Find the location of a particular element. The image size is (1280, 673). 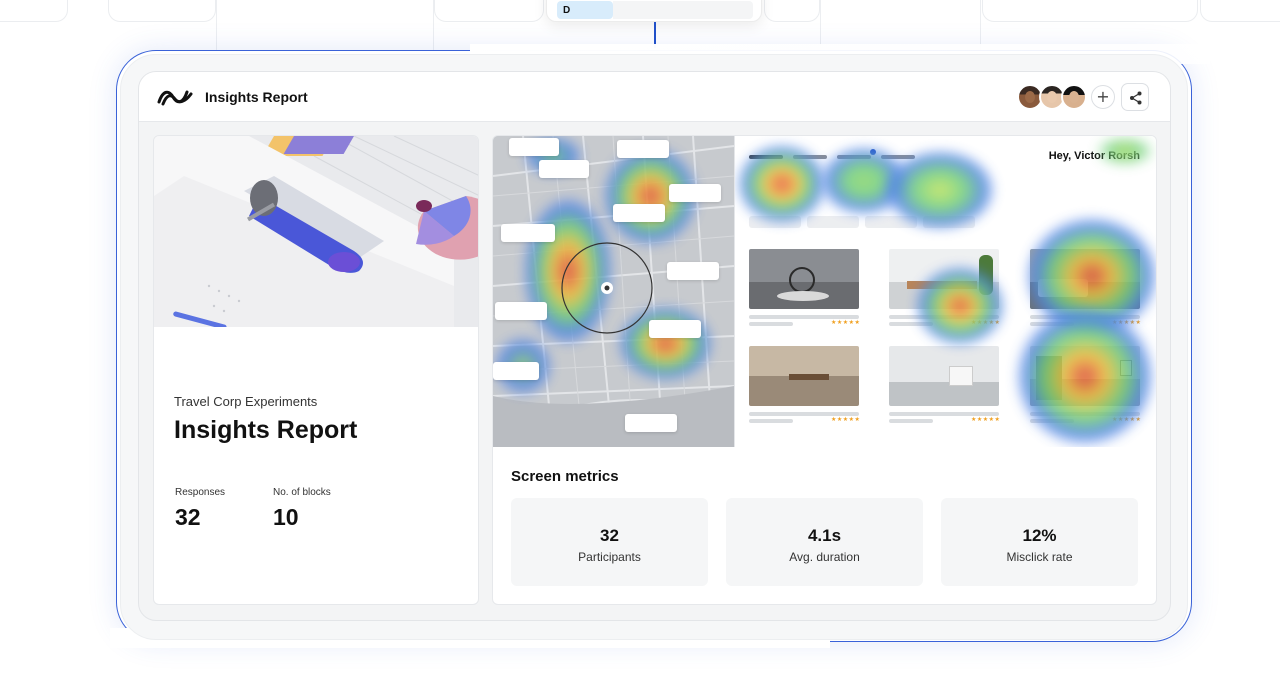

share-icon is located at coordinates (1136, 98).